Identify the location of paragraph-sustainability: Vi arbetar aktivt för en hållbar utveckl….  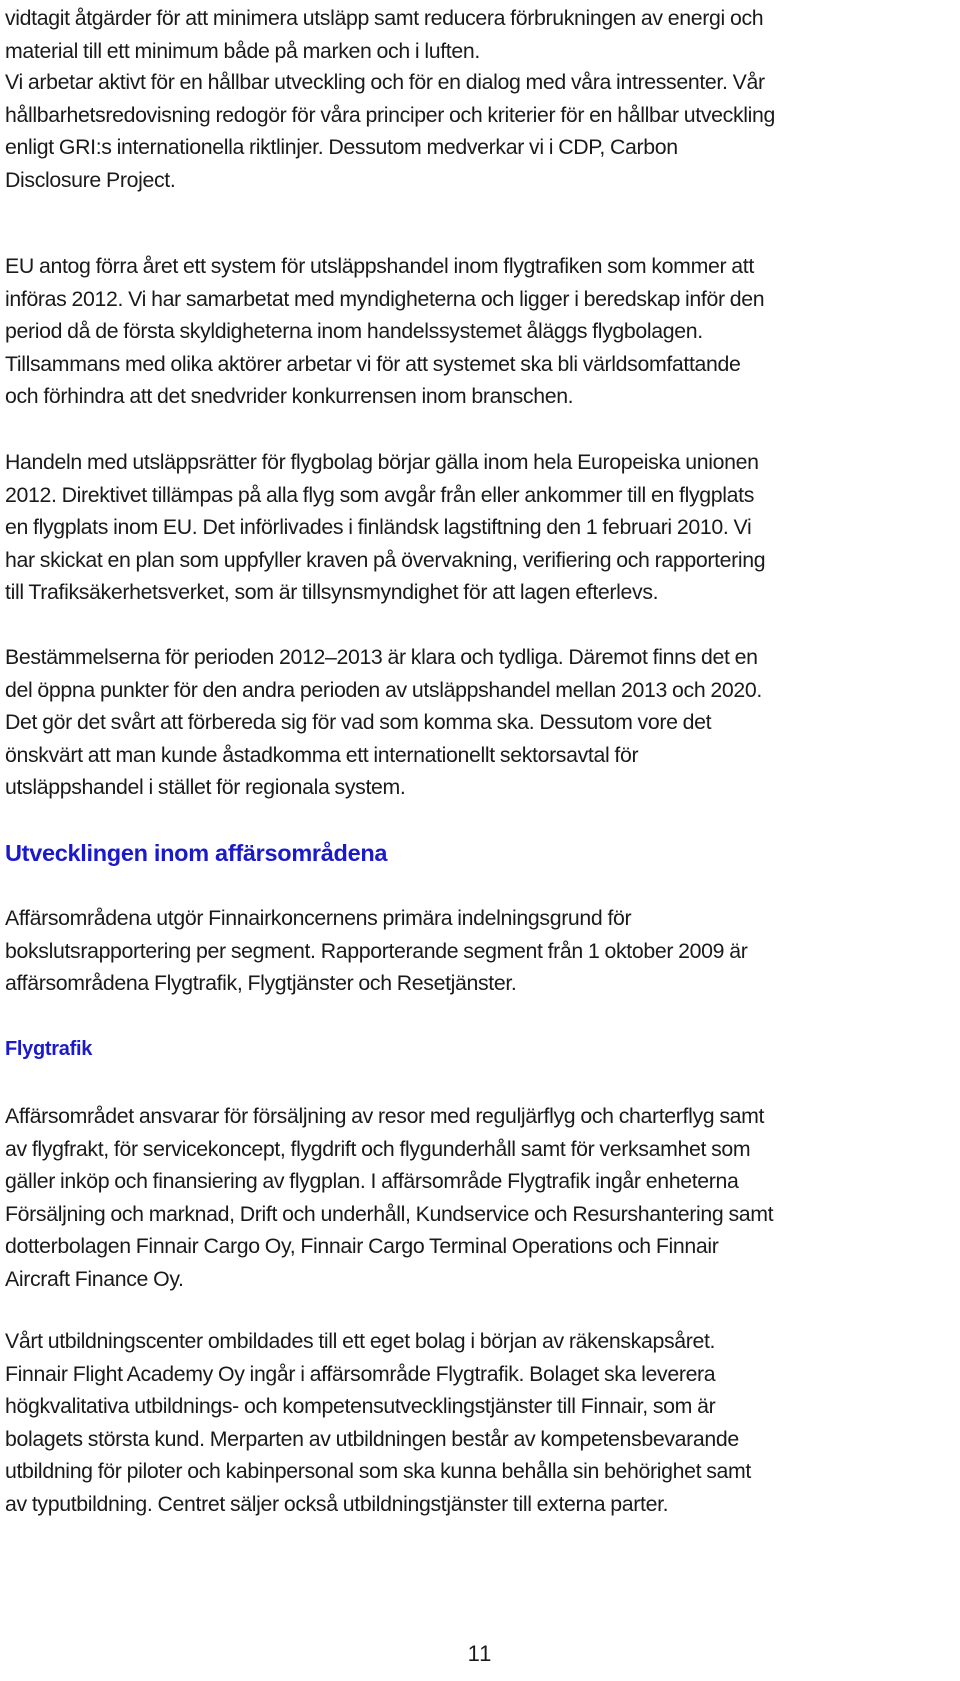
(390, 131).